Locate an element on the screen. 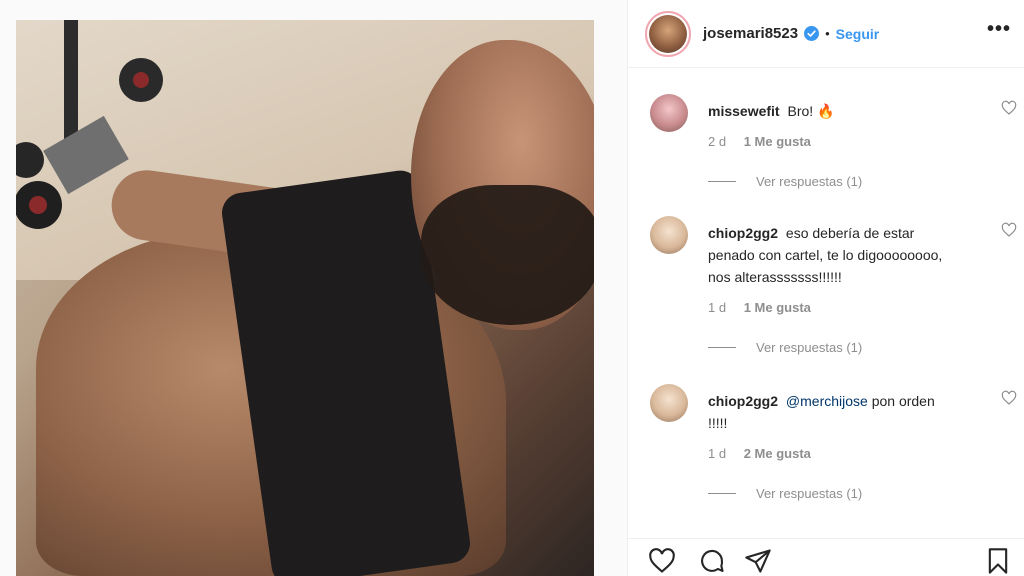 The width and height of the screenshot is (1024, 576). share-icon is located at coordinates (758, 561).